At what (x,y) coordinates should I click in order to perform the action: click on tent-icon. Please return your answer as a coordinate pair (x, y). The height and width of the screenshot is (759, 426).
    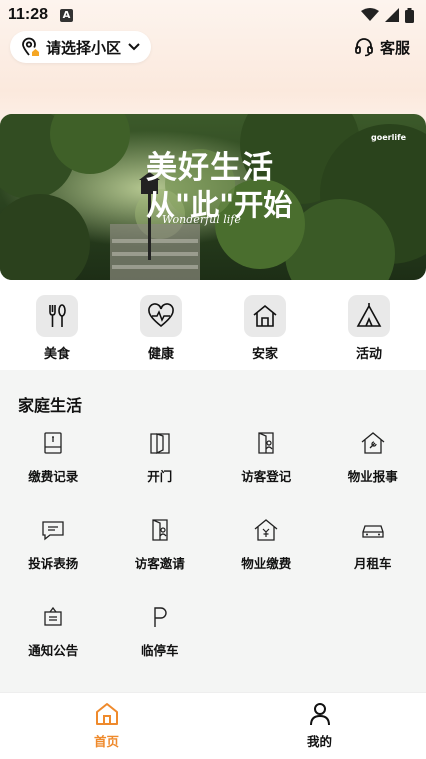
    Looking at the image, I should click on (369, 315).